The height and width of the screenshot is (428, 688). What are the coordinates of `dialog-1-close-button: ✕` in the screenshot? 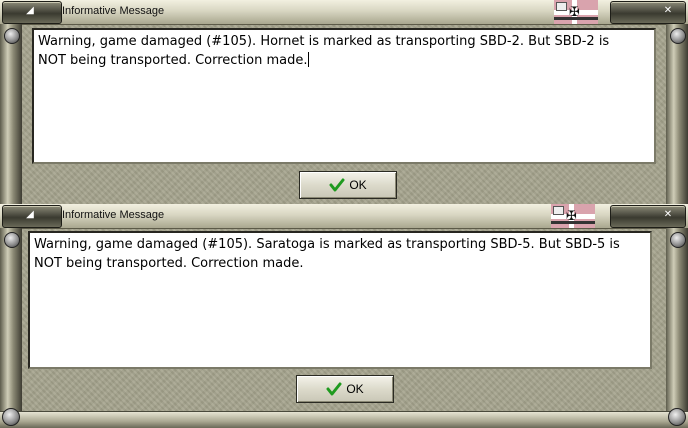 It's located at (648, 12).